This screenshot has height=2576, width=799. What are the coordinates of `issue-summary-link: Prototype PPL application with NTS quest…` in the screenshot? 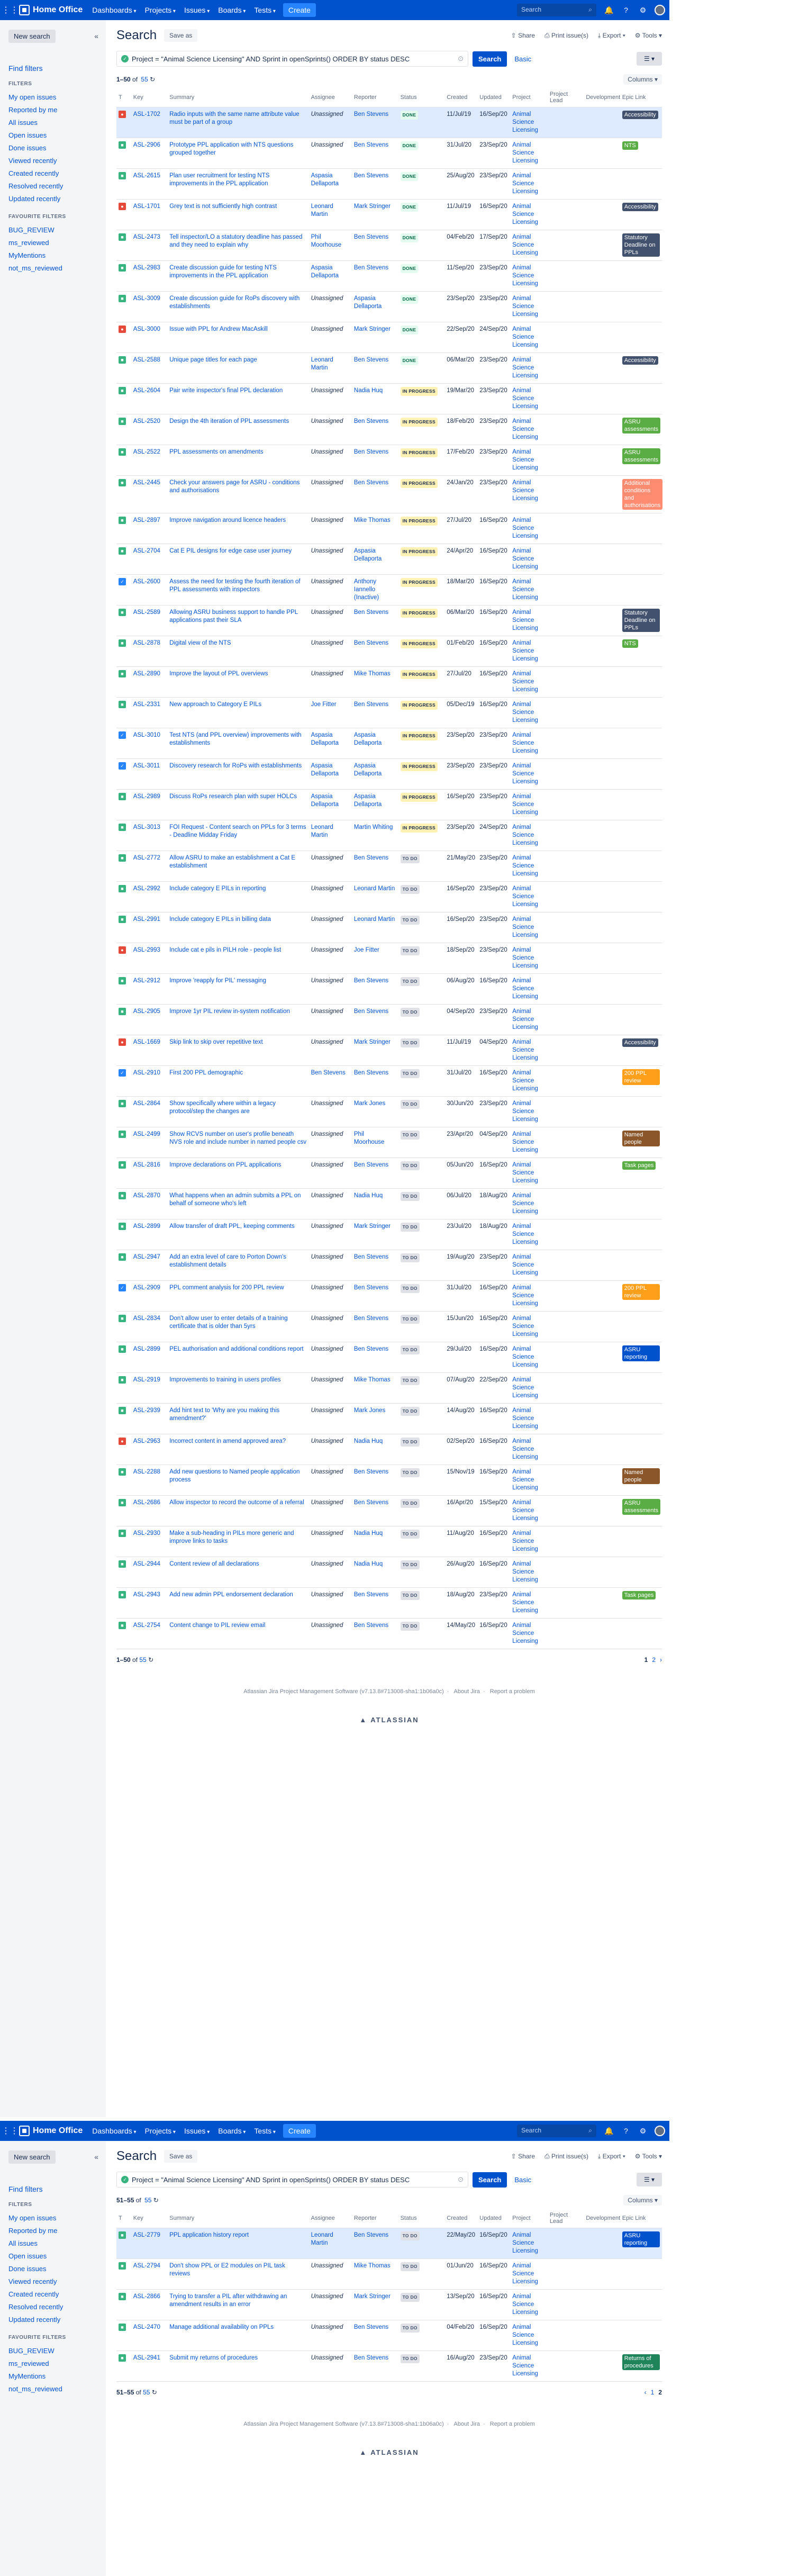 It's located at (231, 149).